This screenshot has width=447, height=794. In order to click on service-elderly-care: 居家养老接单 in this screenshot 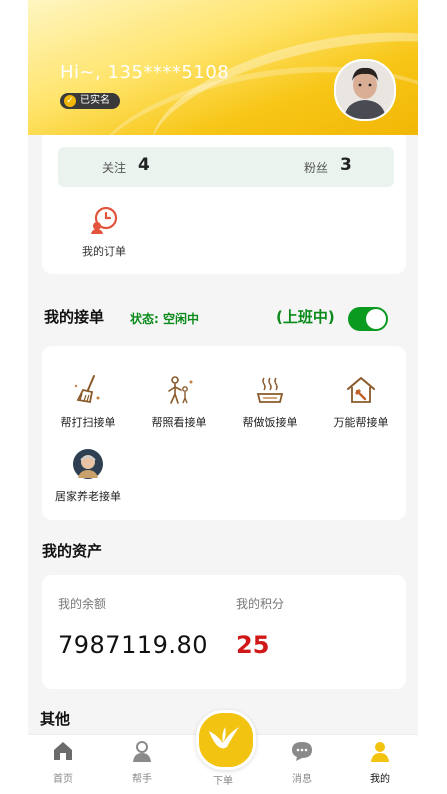, I will do `click(88, 476)`.